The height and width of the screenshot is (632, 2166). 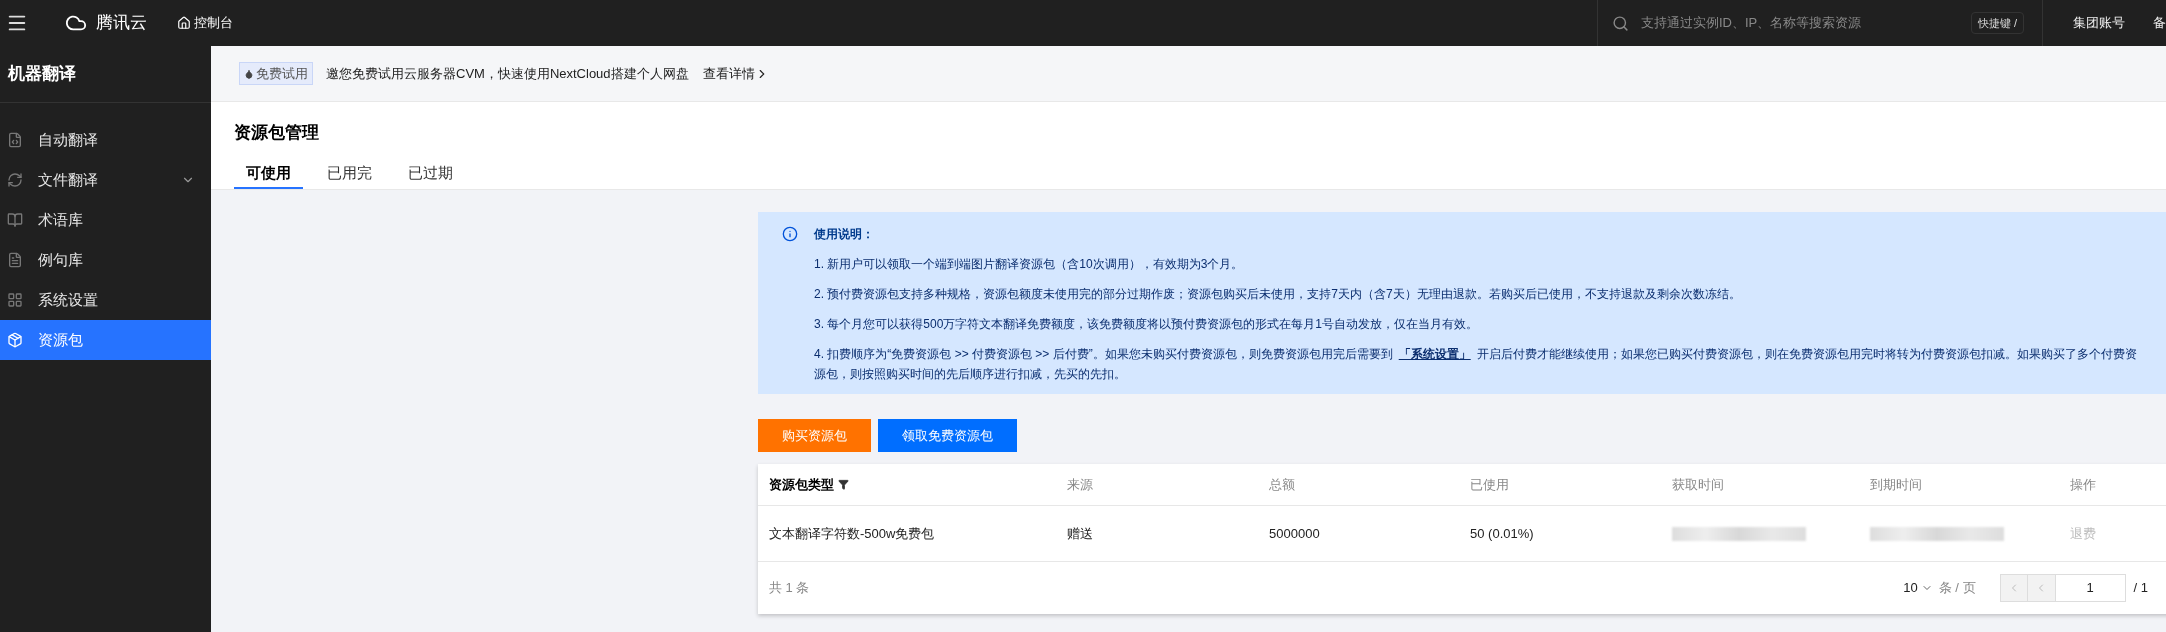 I want to click on shortcut-hint: 快捷键 /, so click(x=1997, y=23).